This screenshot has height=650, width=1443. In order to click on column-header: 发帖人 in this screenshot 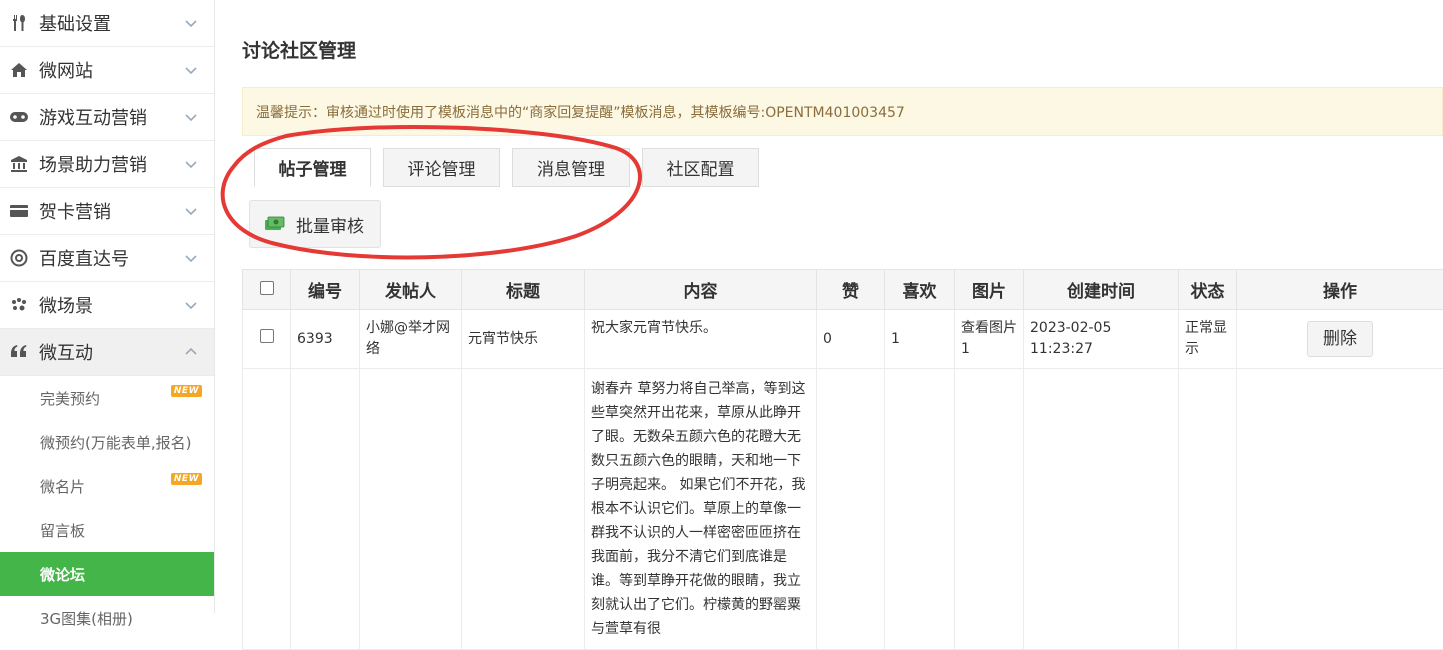, I will do `click(411, 290)`.